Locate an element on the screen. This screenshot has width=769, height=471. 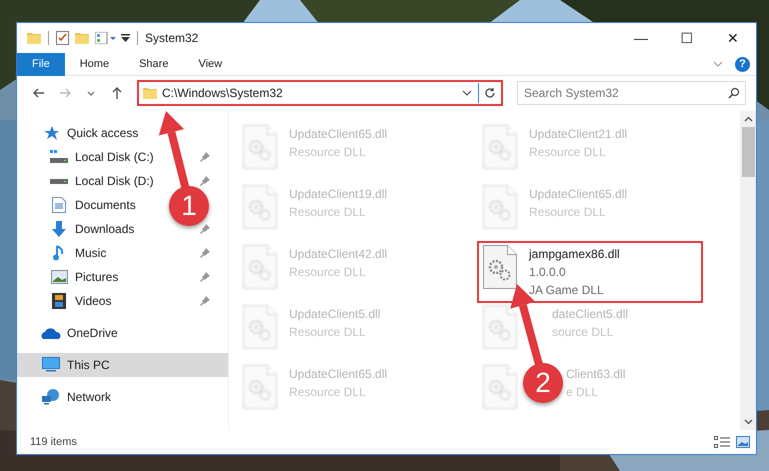
sidebar-item: Downloads is located at coordinates (104, 229).